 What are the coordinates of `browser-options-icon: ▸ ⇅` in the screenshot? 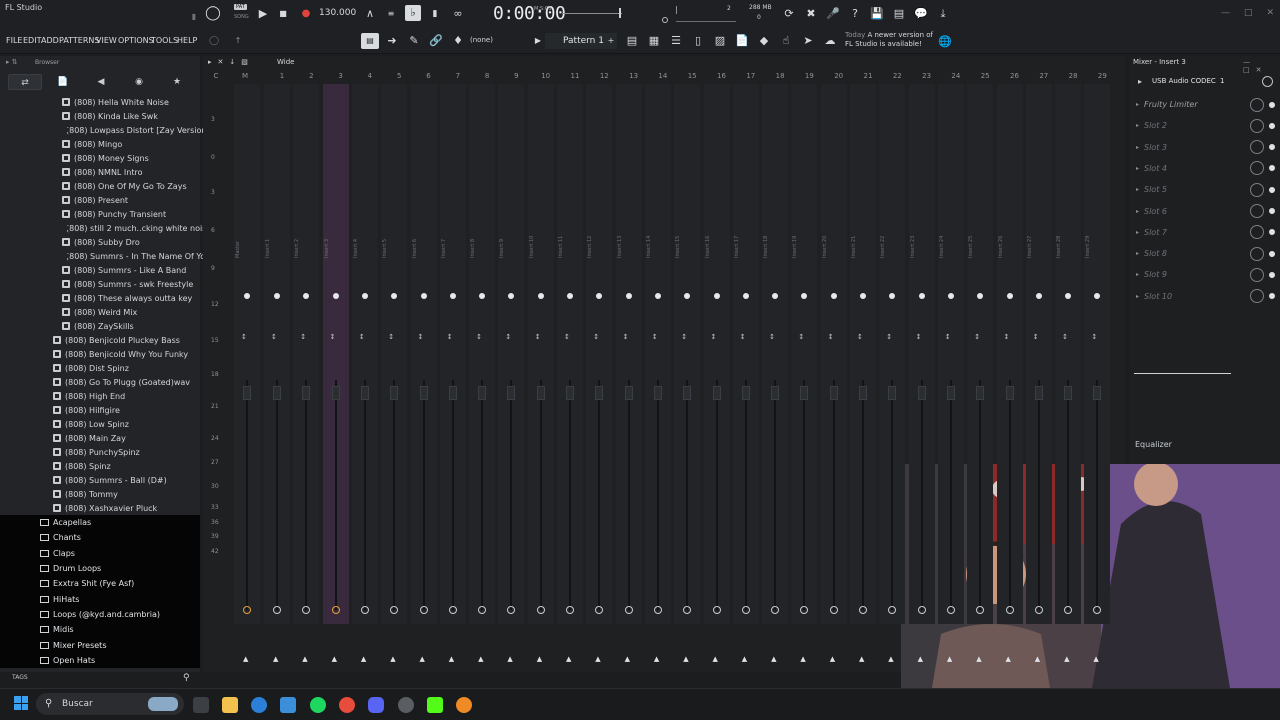 It's located at (12, 62).